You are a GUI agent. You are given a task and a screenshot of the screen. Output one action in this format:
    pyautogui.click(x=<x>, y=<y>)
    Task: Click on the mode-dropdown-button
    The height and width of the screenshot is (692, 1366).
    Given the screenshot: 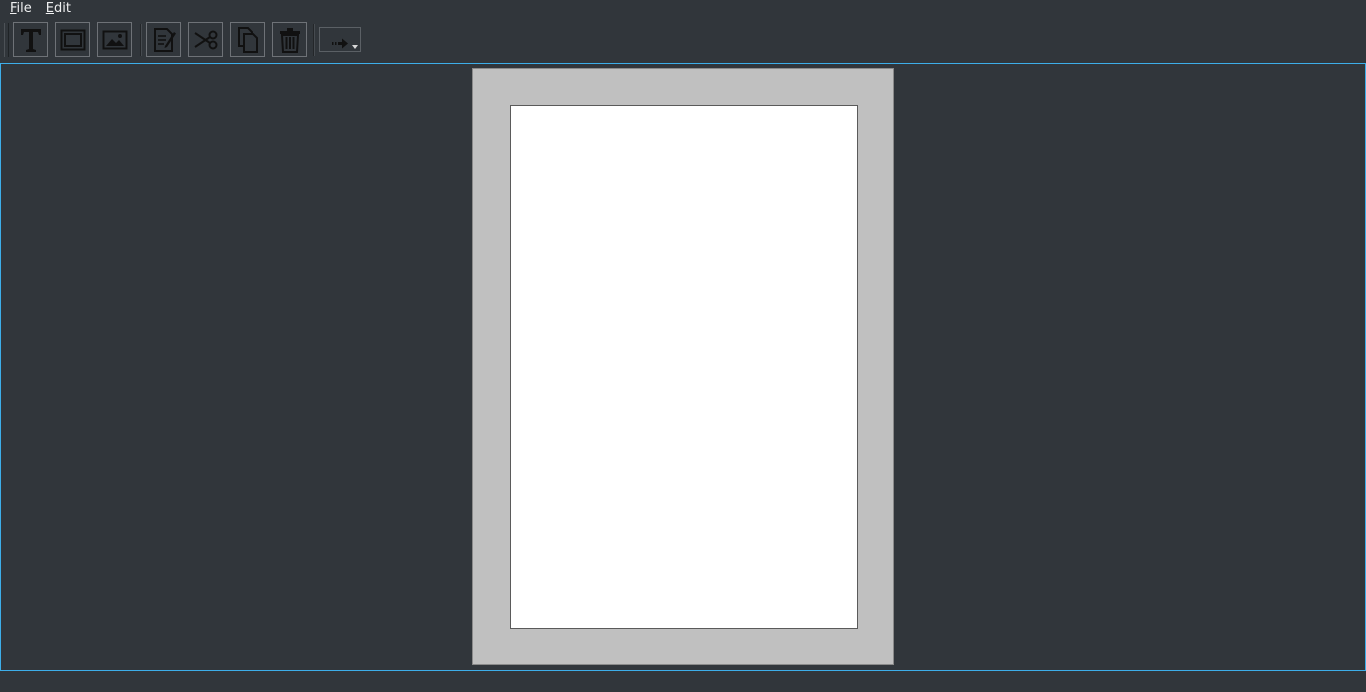 What is the action you would take?
    pyautogui.click(x=340, y=39)
    